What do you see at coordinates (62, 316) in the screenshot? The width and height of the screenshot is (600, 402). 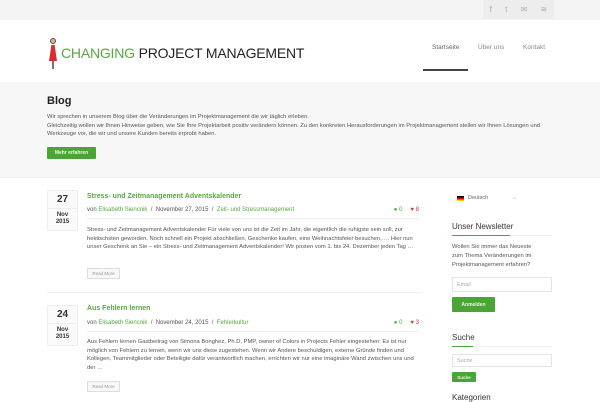 I see `post-day: 24` at bounding box center [62, 316].